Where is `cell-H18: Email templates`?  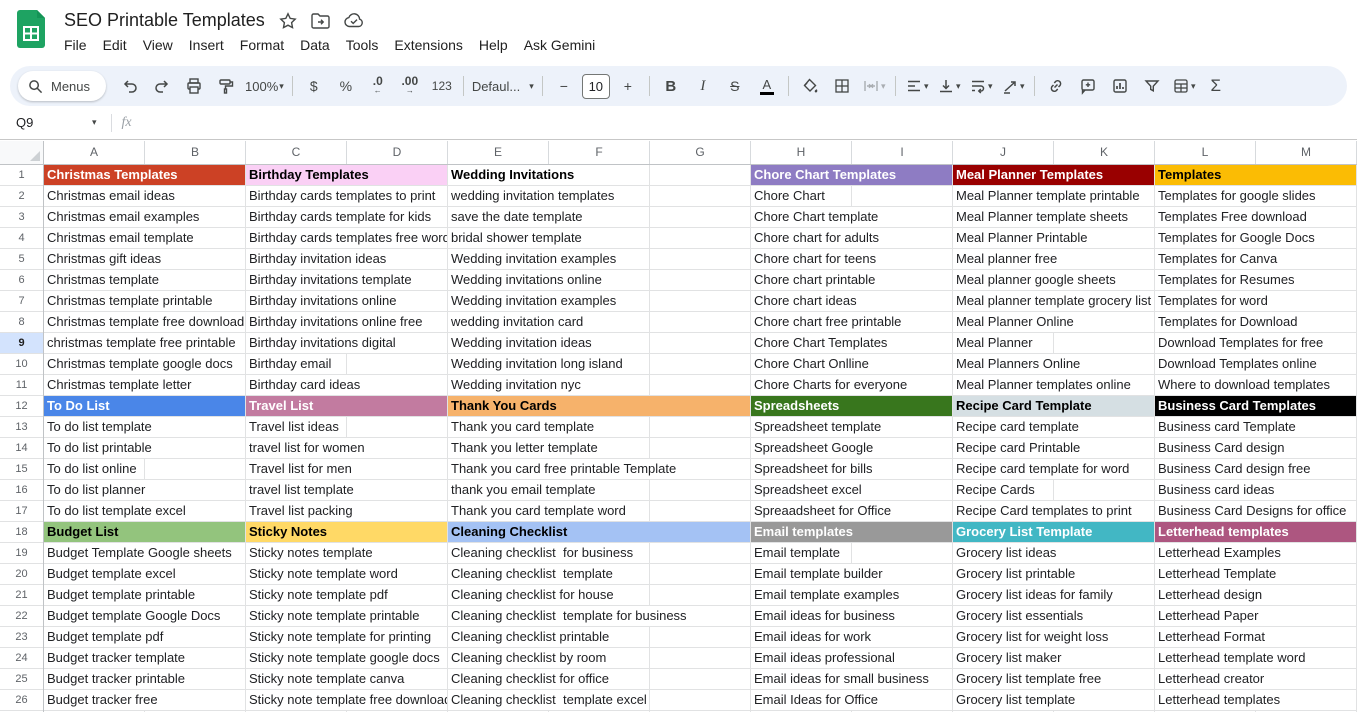 cell-H18: Email templates is located at coordinates (851, 532).